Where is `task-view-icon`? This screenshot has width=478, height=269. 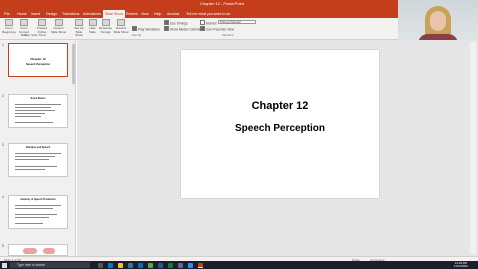 task-view-icon is located at coordinates (100, 265).